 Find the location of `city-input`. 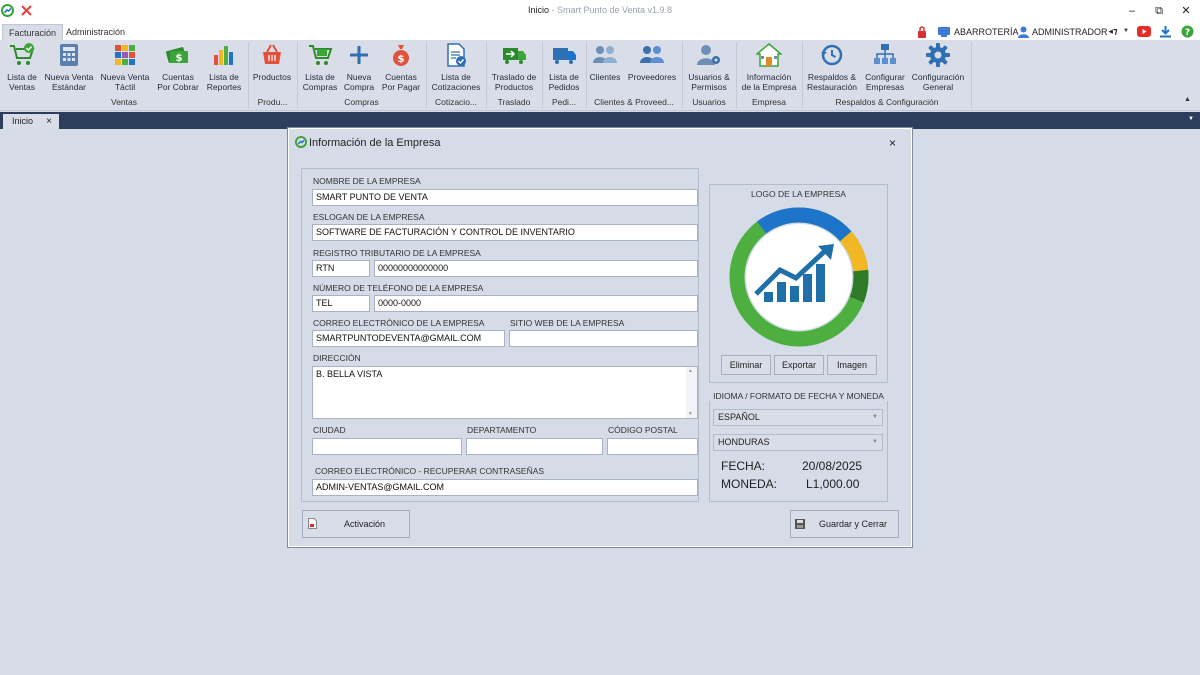

city-input is located at coordinates (387, 446).